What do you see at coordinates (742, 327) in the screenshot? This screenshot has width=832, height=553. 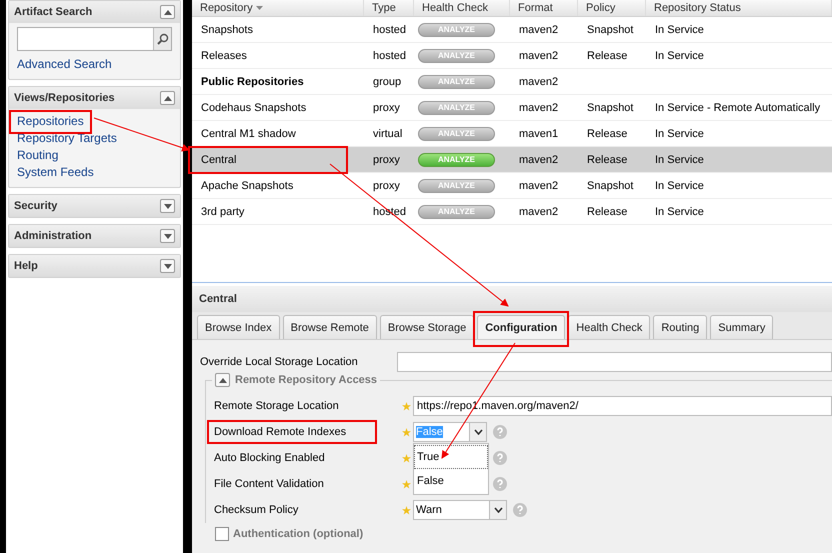 I see `tab: Summary` at bounding box center [742, 327].